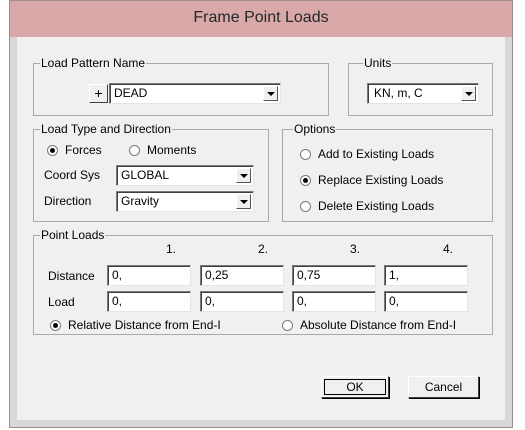 Image resolution: width=525 pixels, height=430 pixels. What do you see at coordinates (68, 201) in the screenshot?
I see `direction-label: Direction` at bounding box center [68, 201].